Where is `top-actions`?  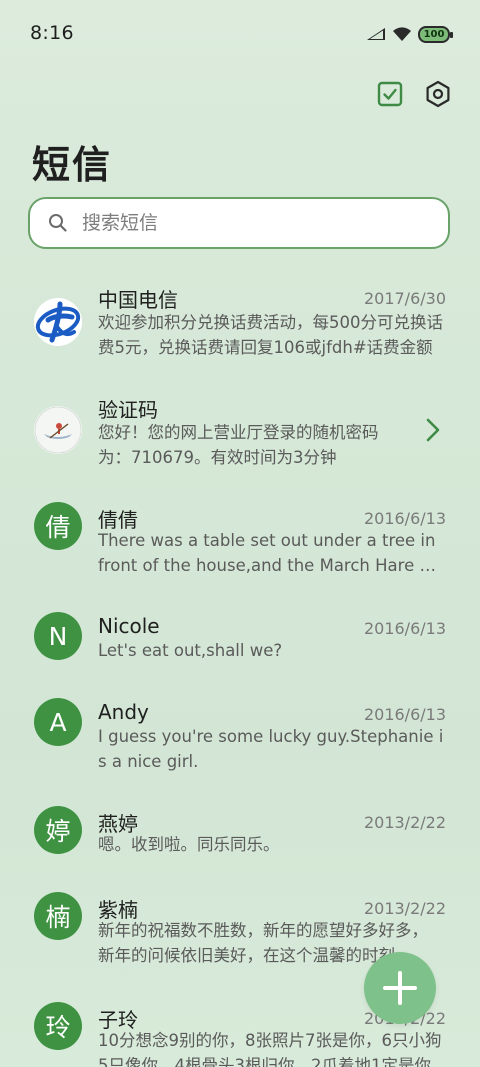 top-actions is located at coordinates (414, 94).